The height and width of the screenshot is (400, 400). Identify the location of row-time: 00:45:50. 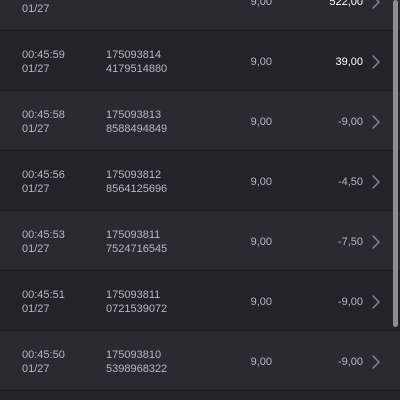
(43, 355).